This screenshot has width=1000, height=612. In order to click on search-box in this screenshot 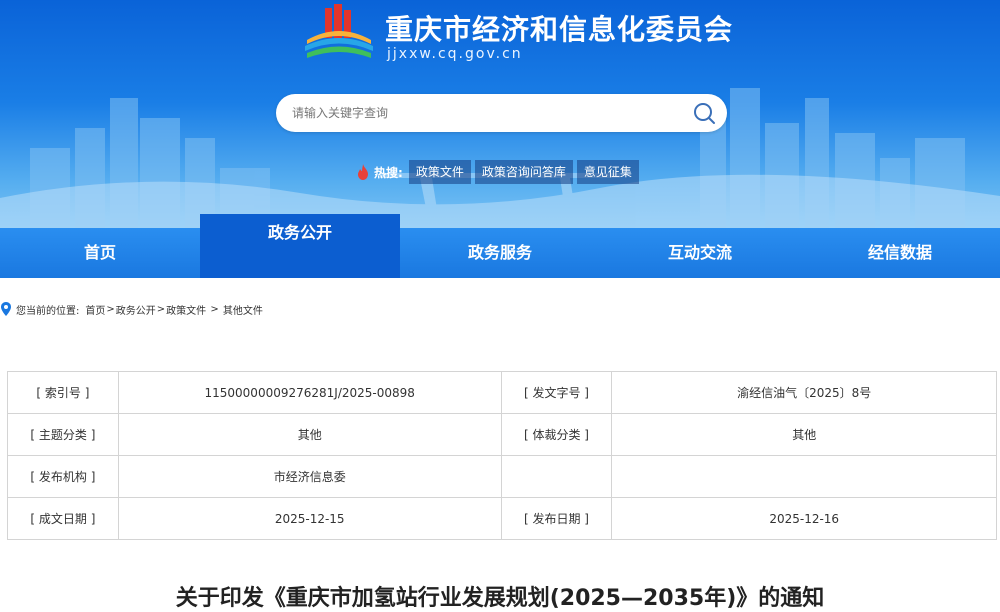, I will do `click(501, 113)`.